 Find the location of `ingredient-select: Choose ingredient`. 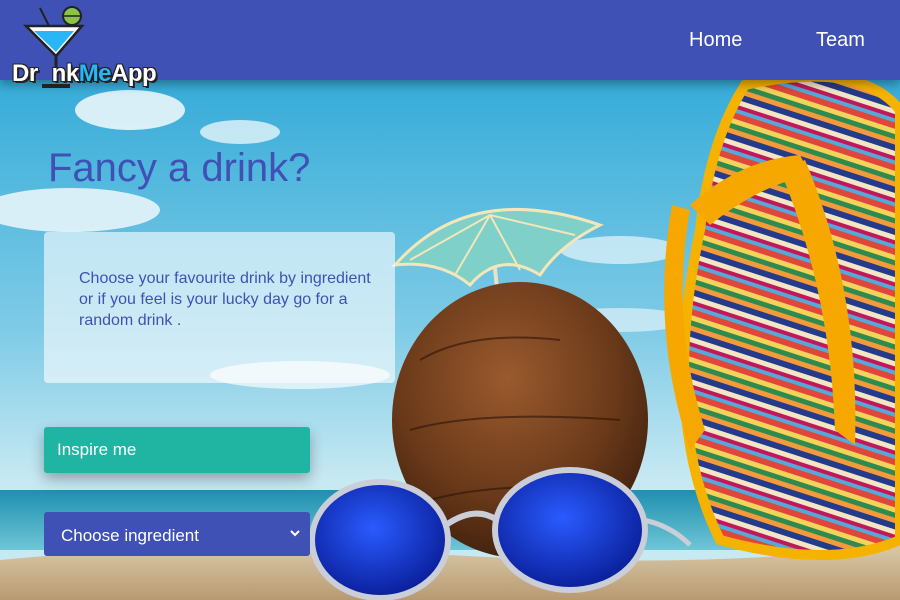

ingredient-select: Choose ingredient is located at coordinates (177, 534).